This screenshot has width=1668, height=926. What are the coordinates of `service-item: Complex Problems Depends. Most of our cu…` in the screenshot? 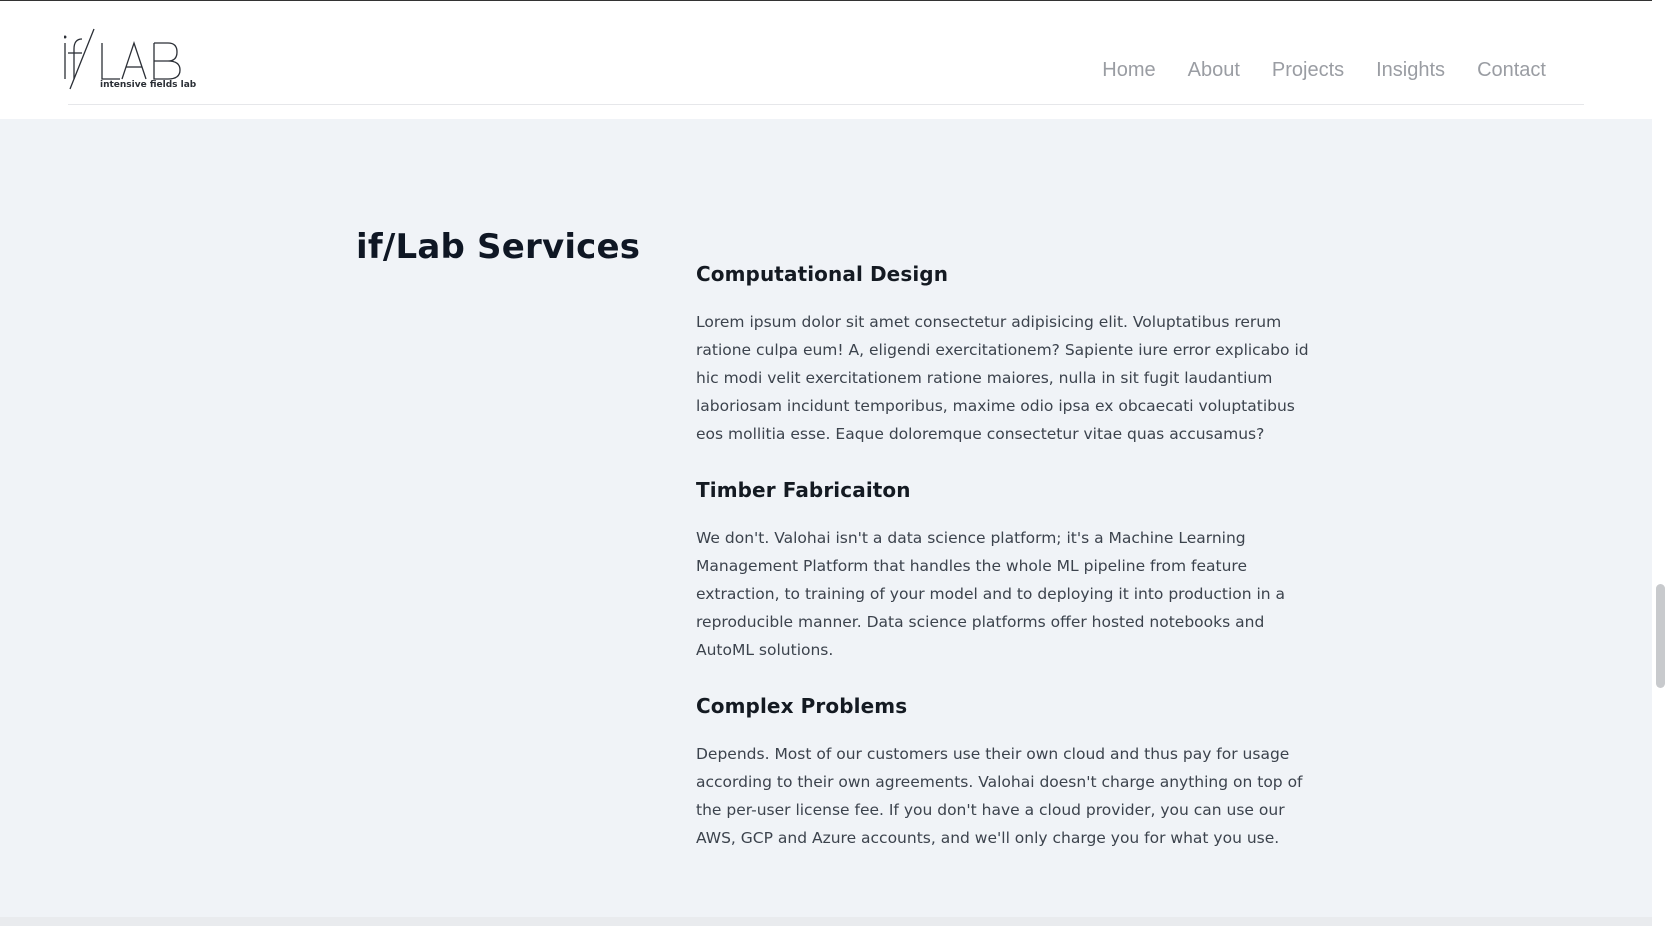 It's located at (1008, 773).